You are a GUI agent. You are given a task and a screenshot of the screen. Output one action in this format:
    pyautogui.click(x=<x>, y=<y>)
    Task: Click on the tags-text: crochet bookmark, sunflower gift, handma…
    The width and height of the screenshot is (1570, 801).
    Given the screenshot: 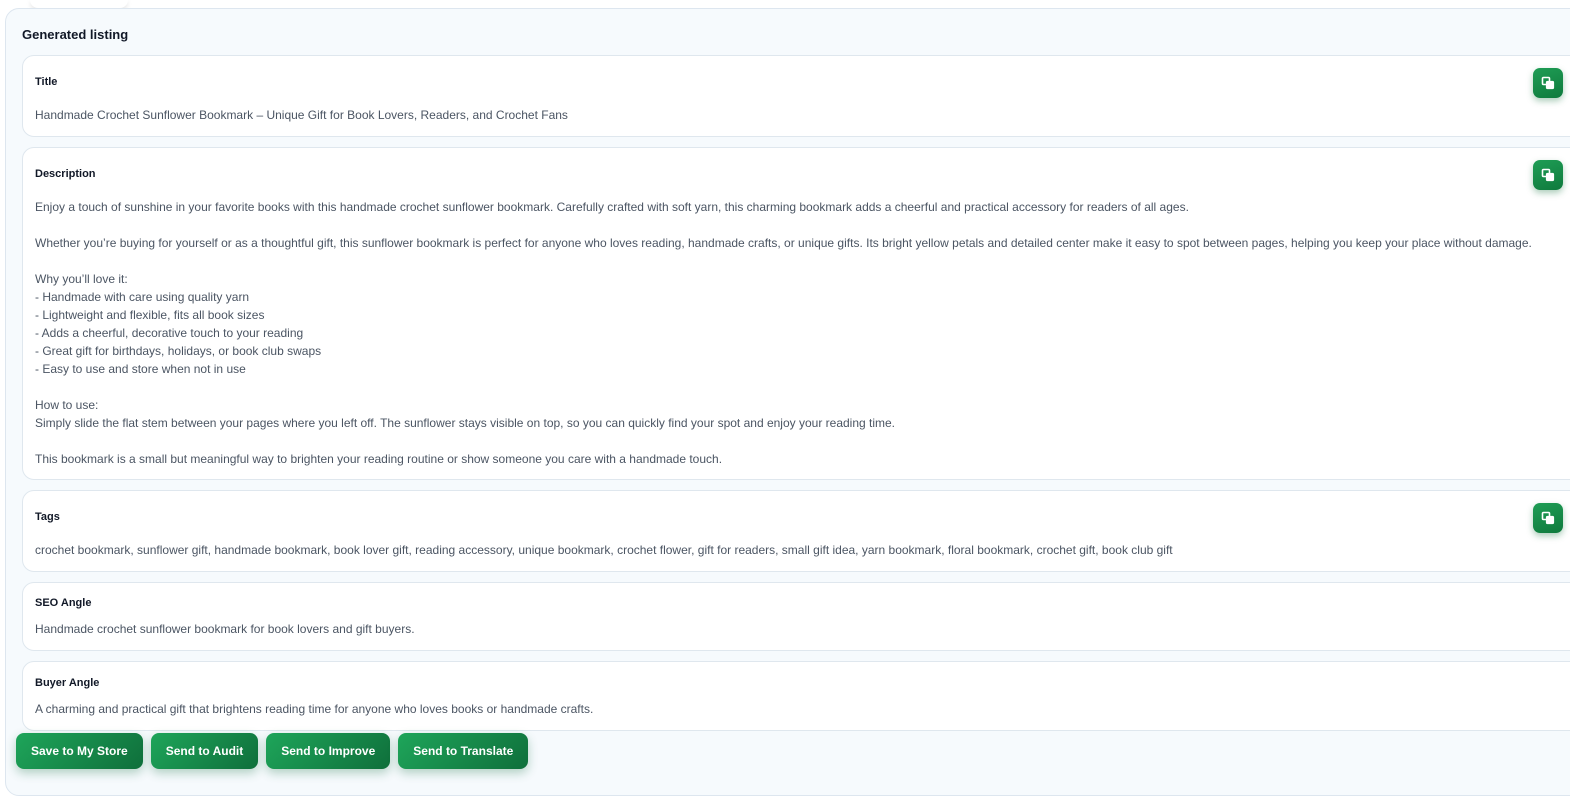 What is the action you would take?
    pyautogui.click(x=604, y=550)
    